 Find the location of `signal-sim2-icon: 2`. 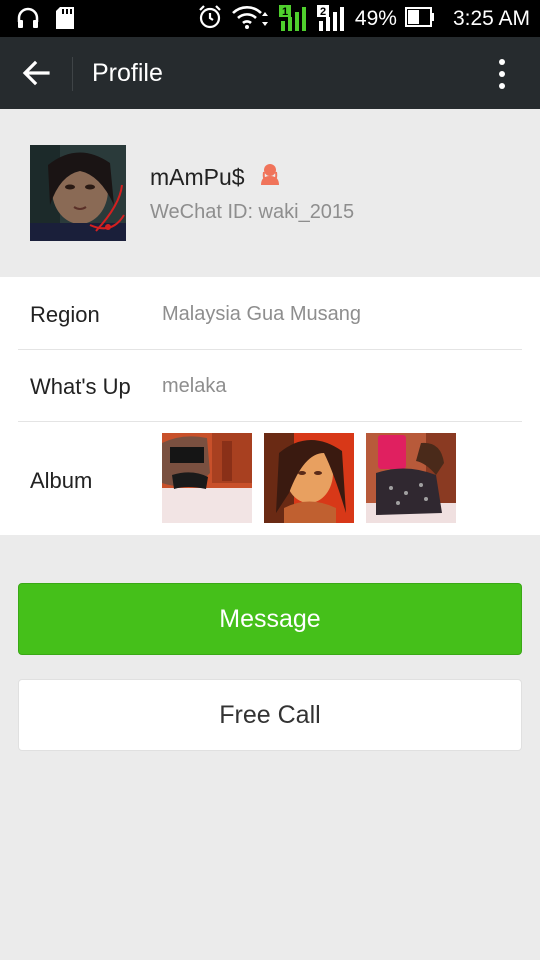

signal-sim2-icon: 2 is located at coordinates (331, 19).